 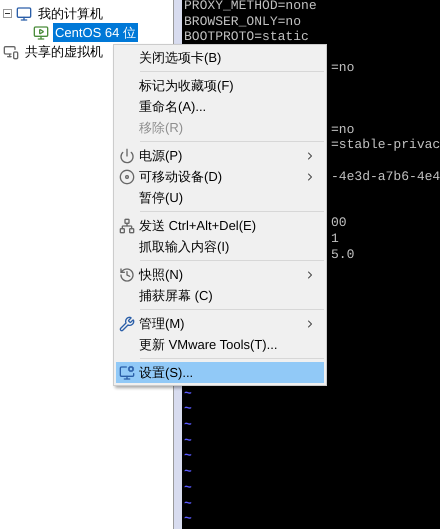 What do you see at coordinates (220, 274) in the screenshot?
I see `menu-item: 快照(N)` at bounding box center [220, 274].